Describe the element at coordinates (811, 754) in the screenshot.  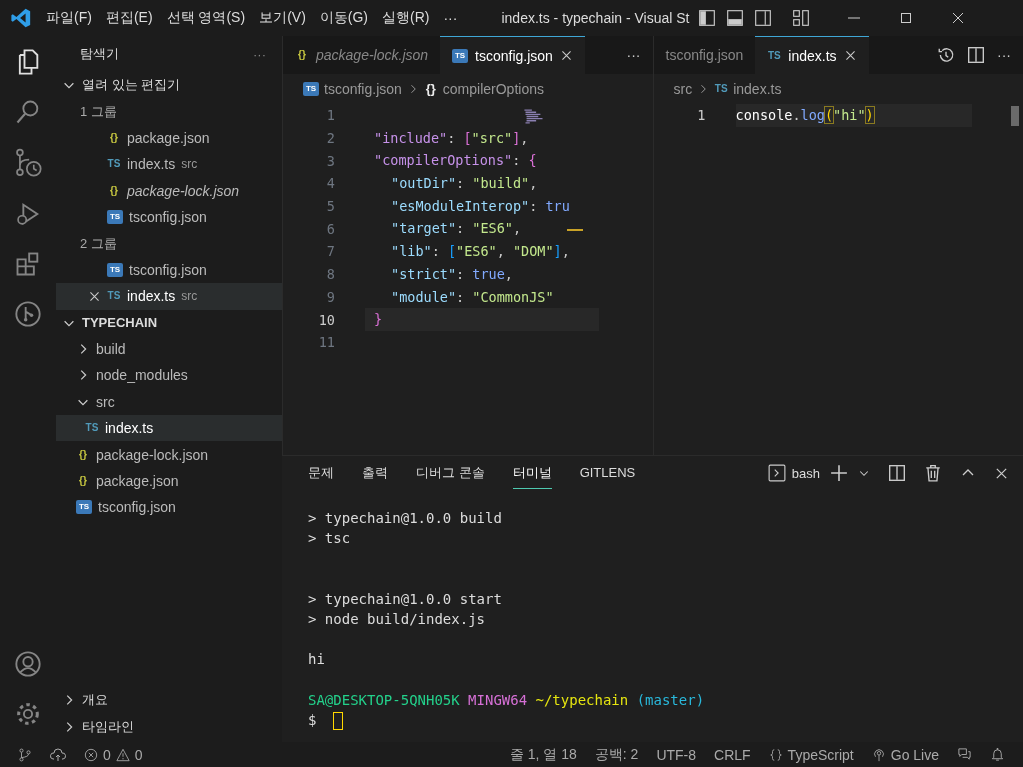
I see `language-mode: TypeScript` at that location.